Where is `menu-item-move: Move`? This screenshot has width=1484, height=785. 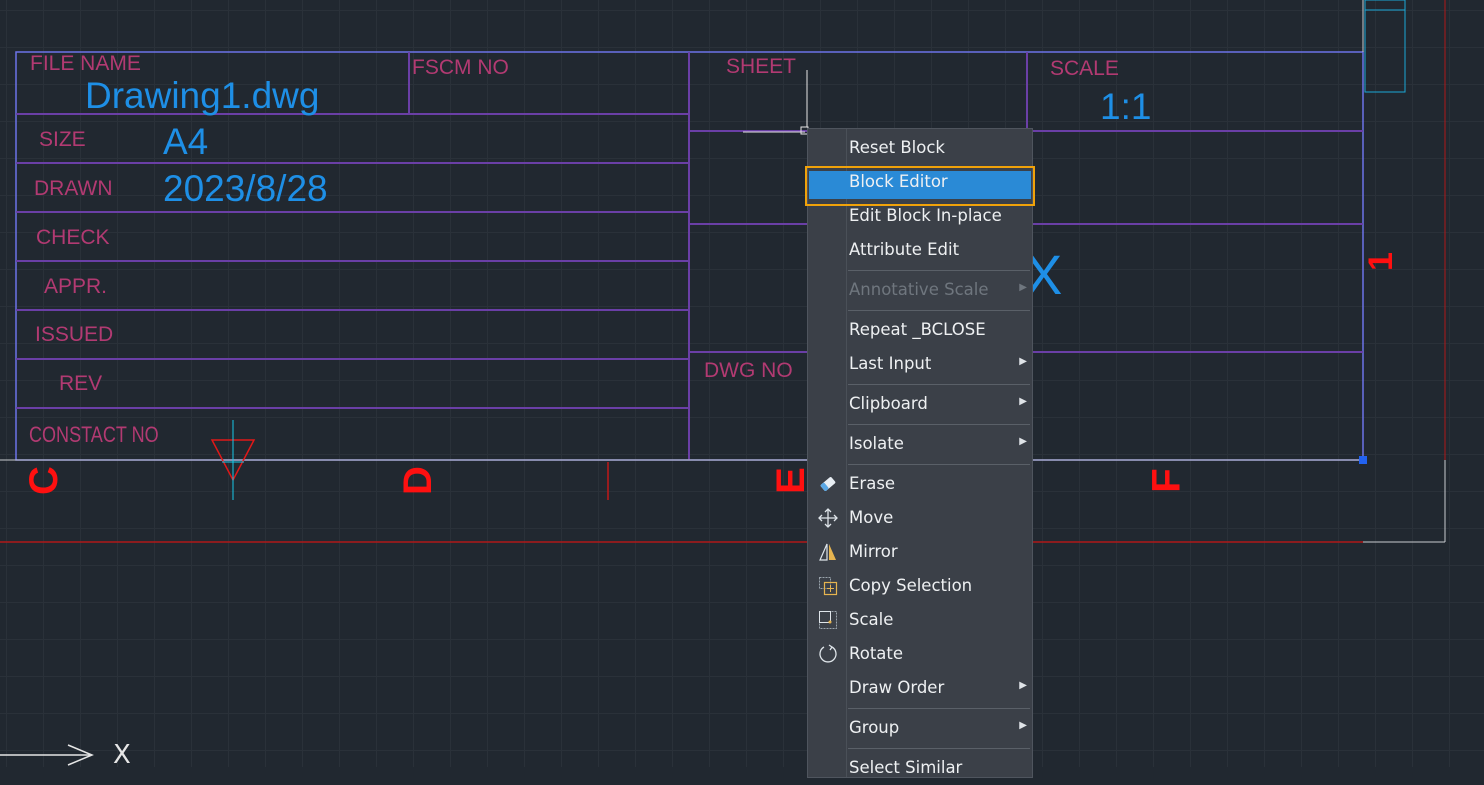 menu-item-move: Move is located at coordinates (920, 518).